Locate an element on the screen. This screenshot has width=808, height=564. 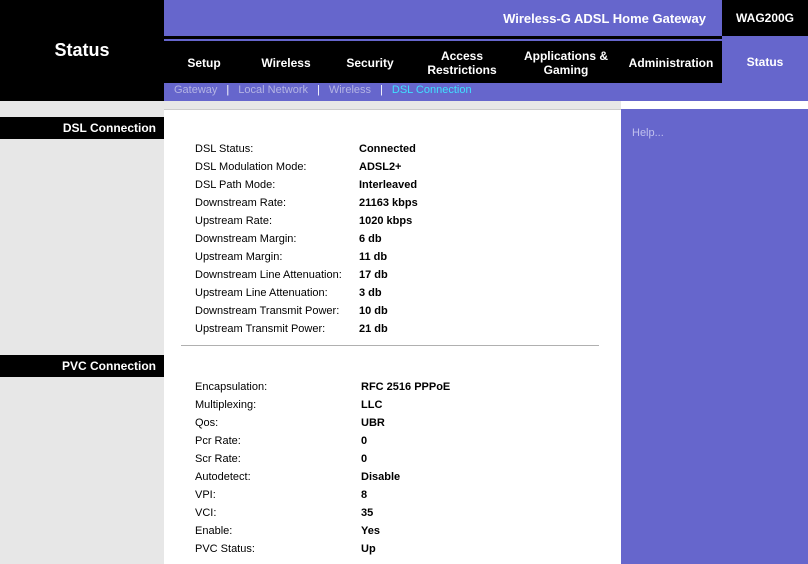
status-value: Up is located at coordinates (368, 549).